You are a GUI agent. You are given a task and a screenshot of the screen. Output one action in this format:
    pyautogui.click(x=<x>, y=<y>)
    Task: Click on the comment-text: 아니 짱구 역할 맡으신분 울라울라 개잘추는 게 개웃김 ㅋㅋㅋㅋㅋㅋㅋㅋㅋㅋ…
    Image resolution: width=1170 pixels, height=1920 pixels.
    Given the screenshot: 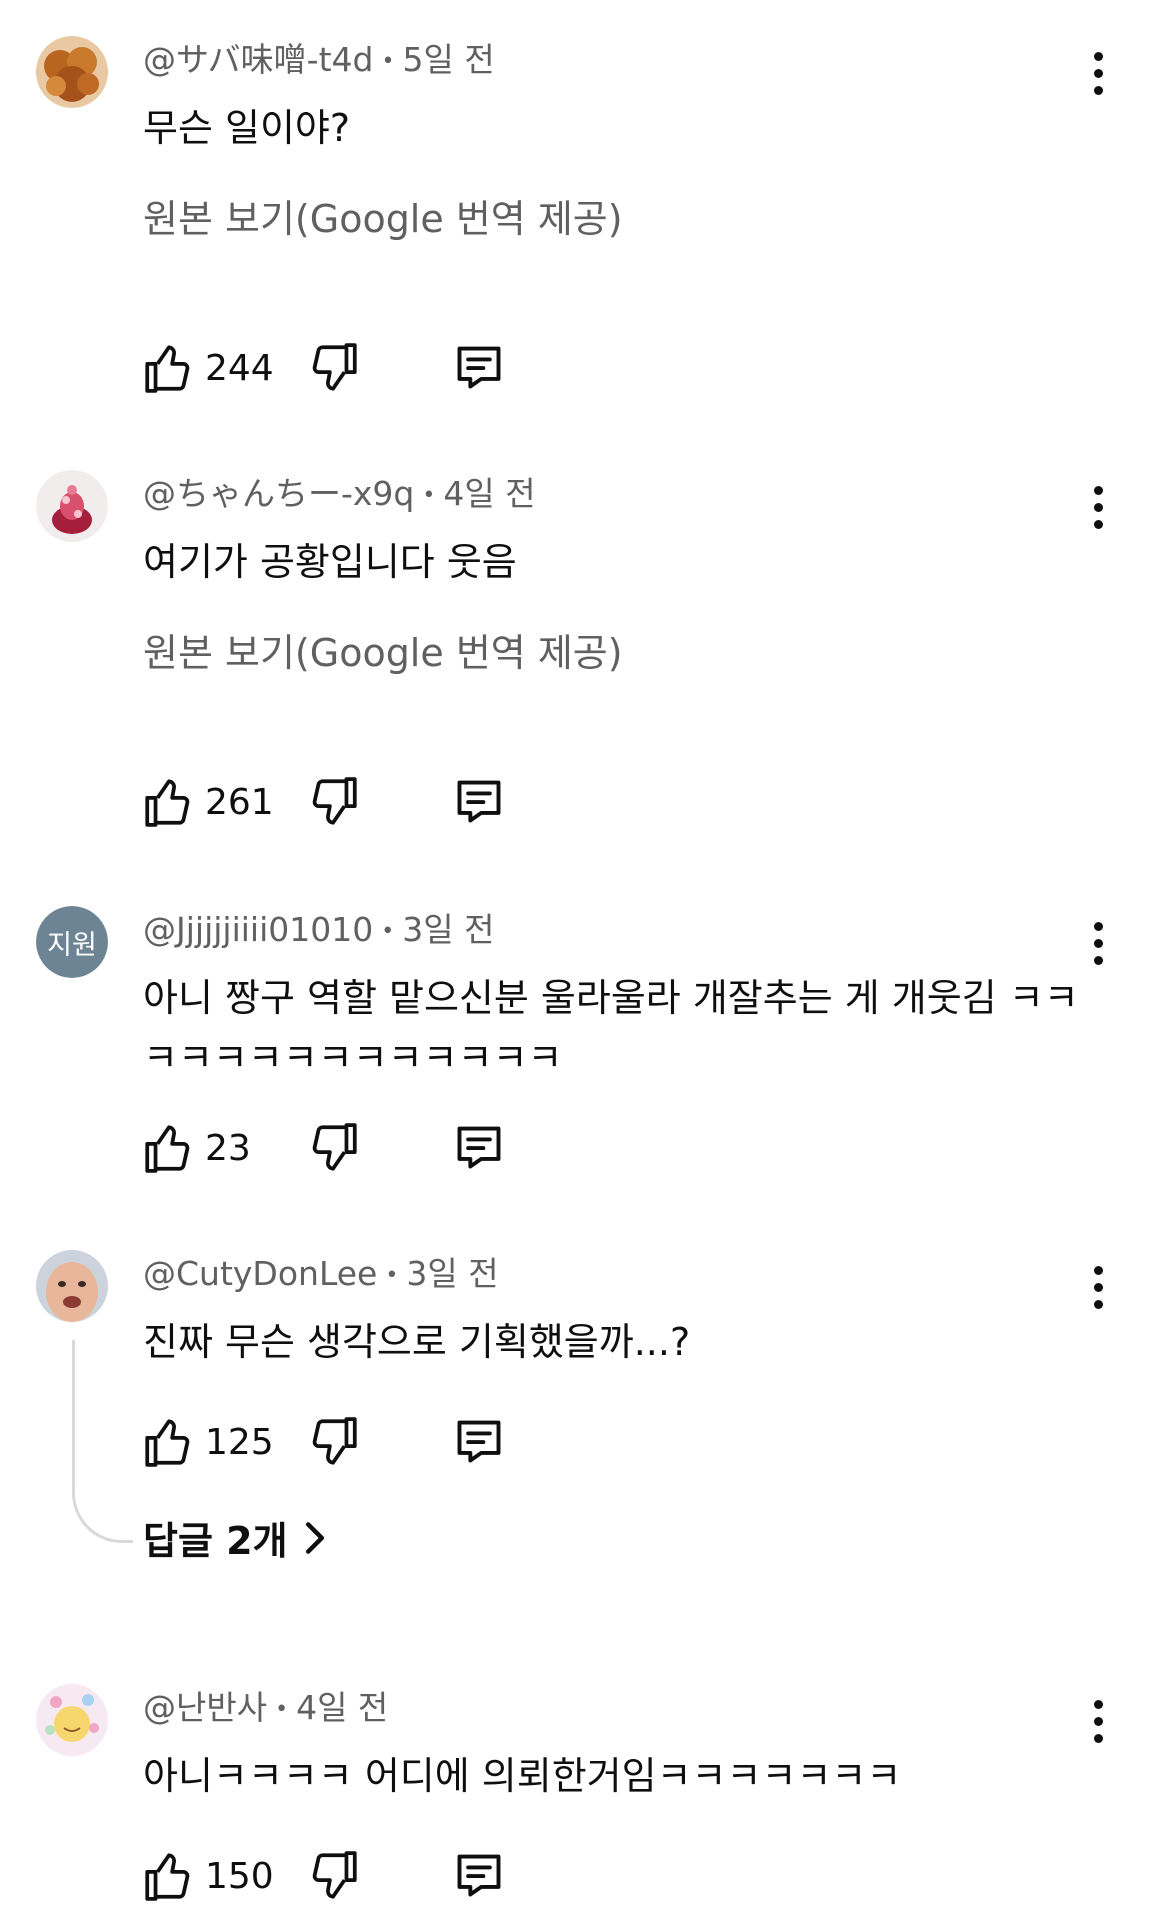 What is the action you would take?
    pyautogui.click(x=611, y=1028)
    